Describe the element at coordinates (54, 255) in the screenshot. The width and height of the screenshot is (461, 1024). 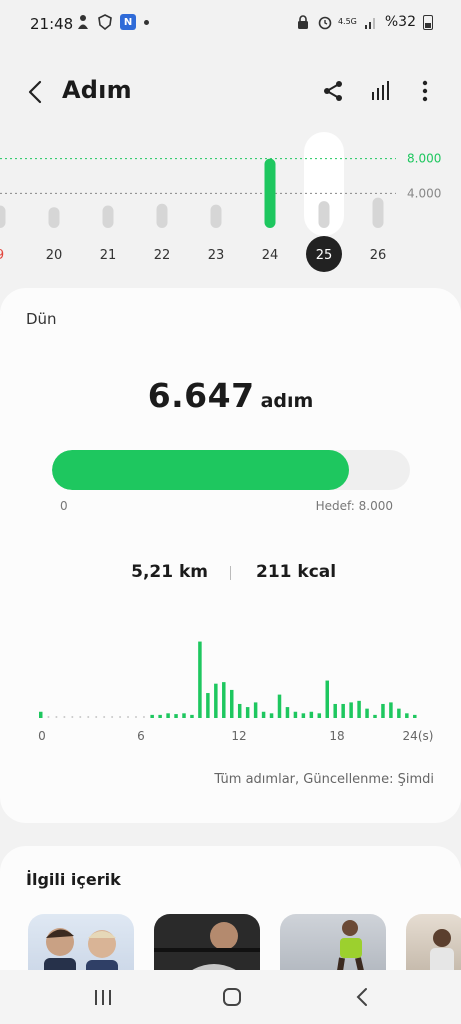
I see `weekly-day-label: 20` at that location.